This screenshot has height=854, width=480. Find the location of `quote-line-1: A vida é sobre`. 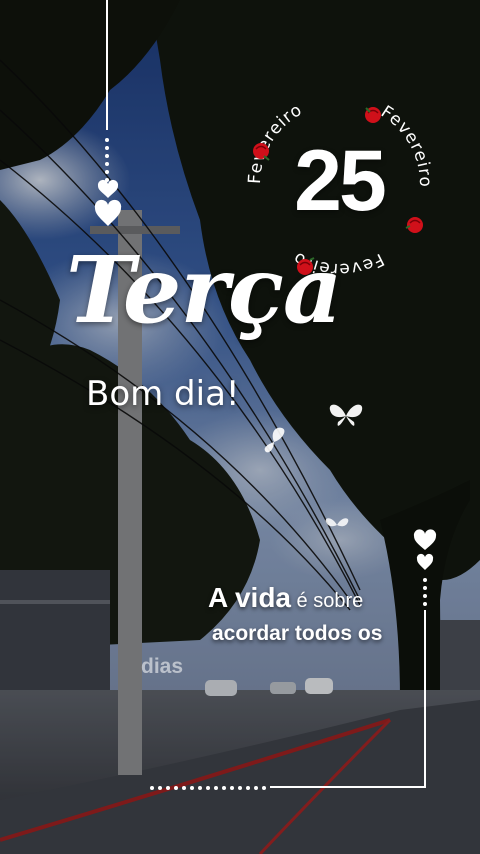

quote-line-1: A vida é sobre is located at coordinates (285, 598).